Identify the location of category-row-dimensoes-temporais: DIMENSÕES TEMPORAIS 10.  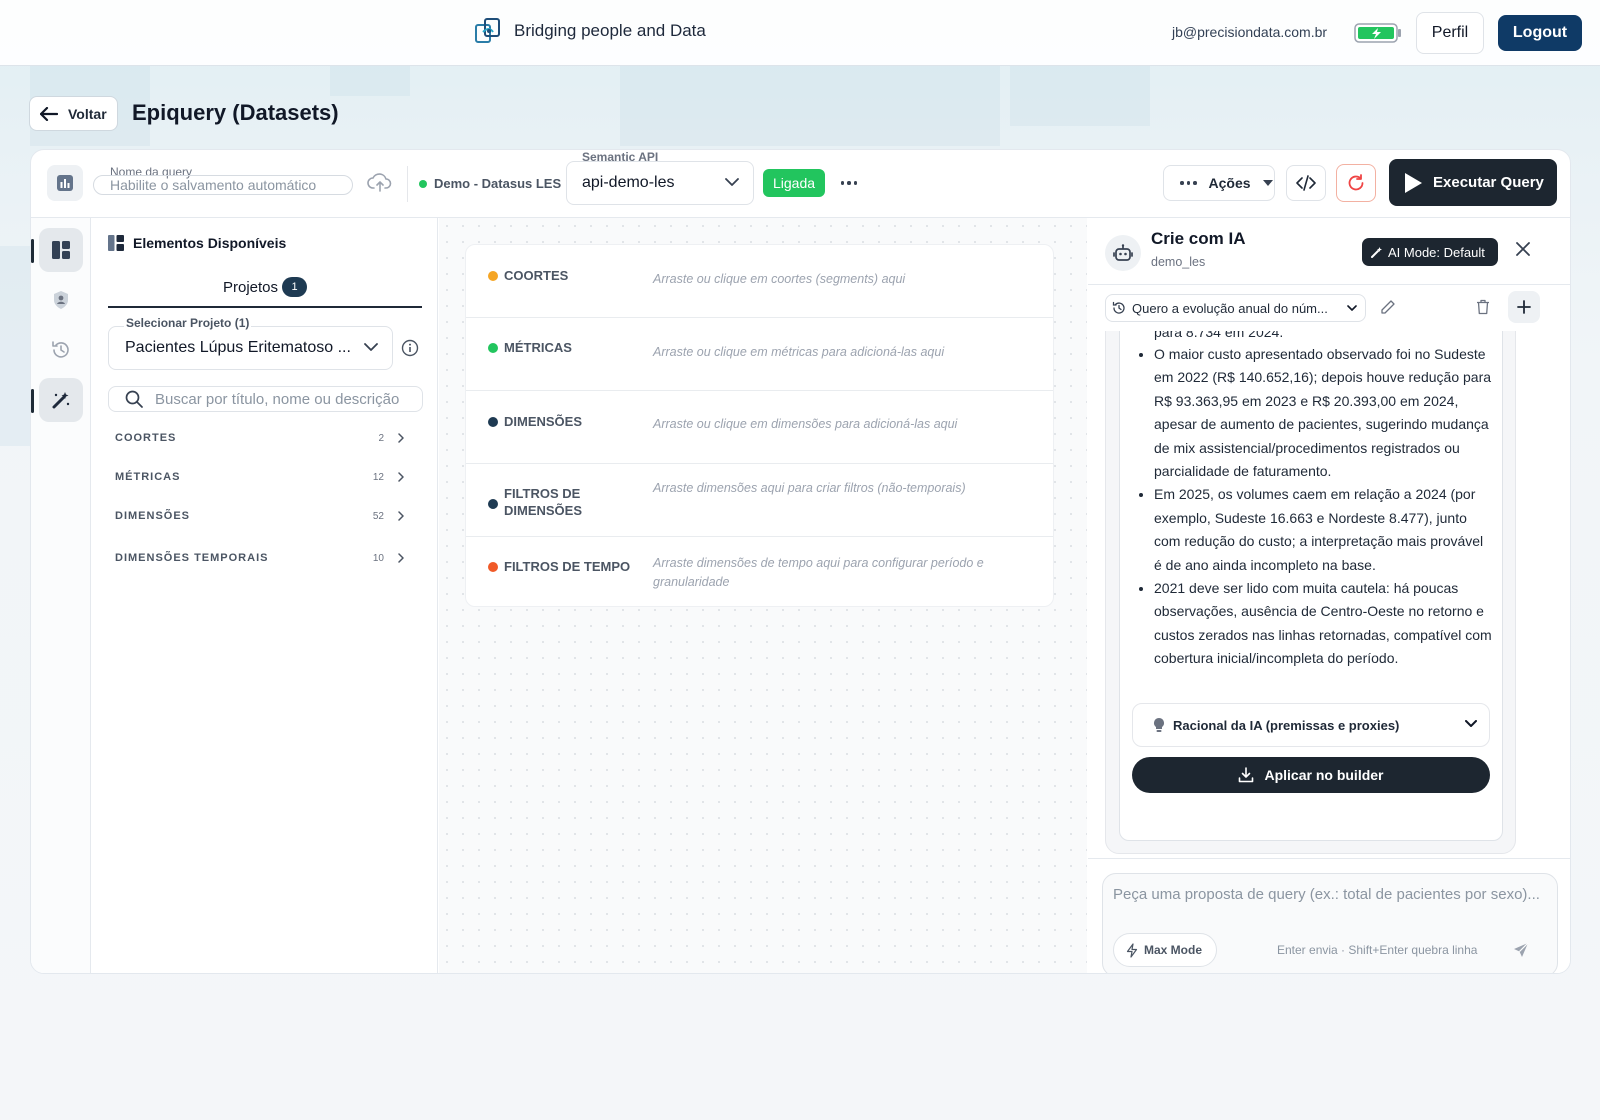
(261, 558).